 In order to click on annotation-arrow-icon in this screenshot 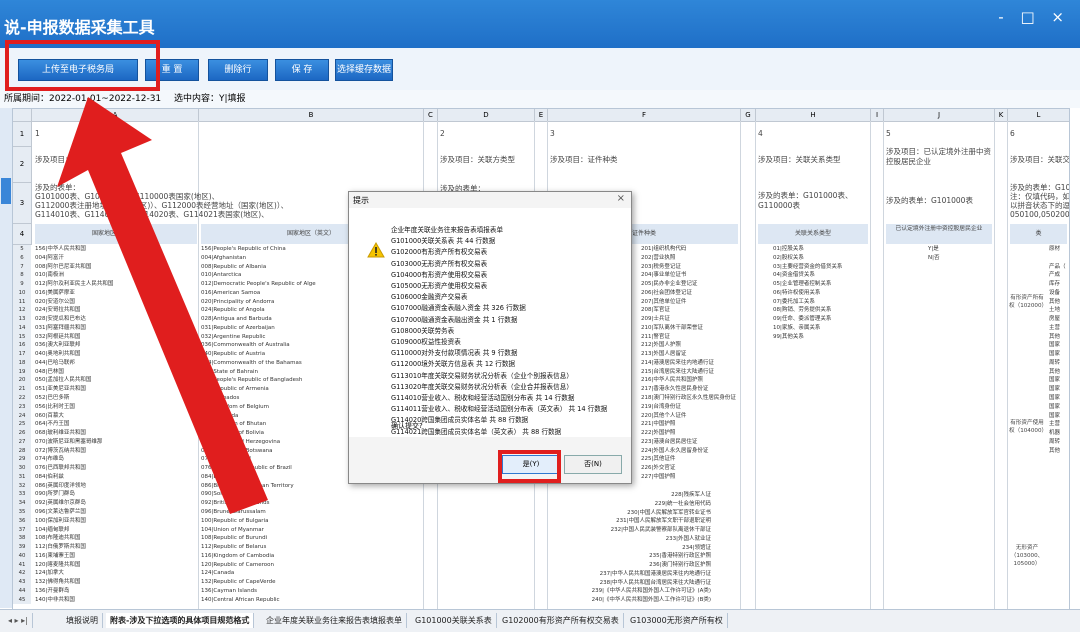, I will do `click(162, 305)`.